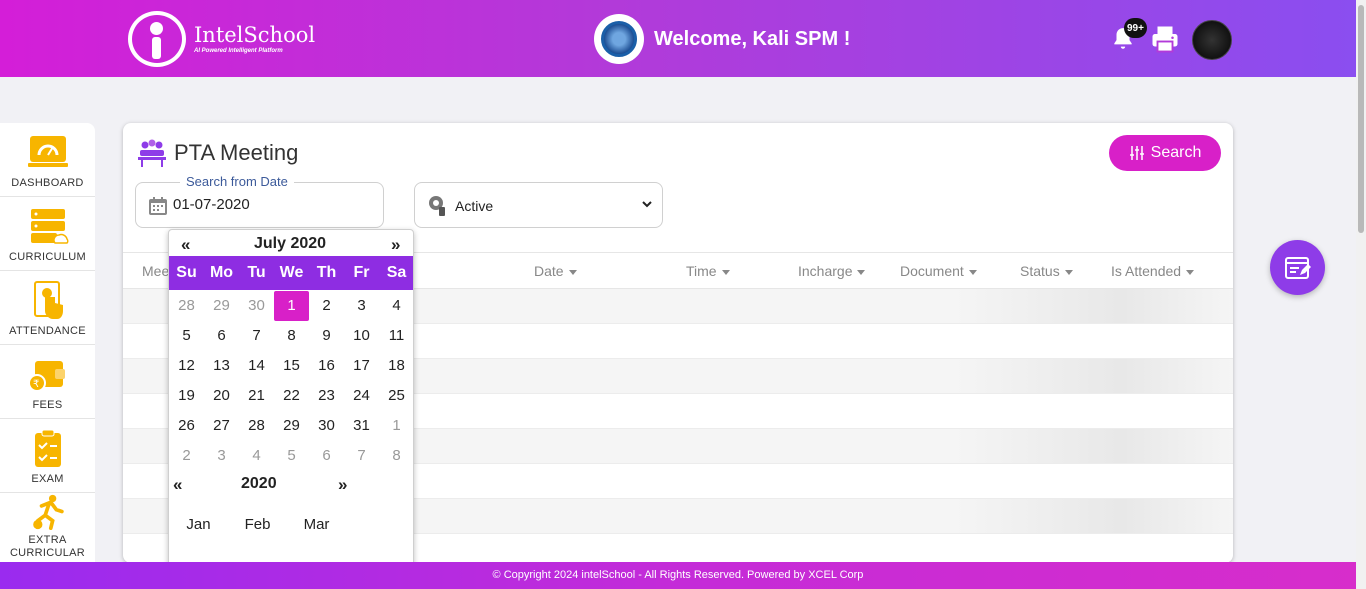 This screenshot has width=1366, height=589. What do you see at coordinates (1165, 39) in the screenshot?
I see `printer-icon` at bounding box center [1165, 39].